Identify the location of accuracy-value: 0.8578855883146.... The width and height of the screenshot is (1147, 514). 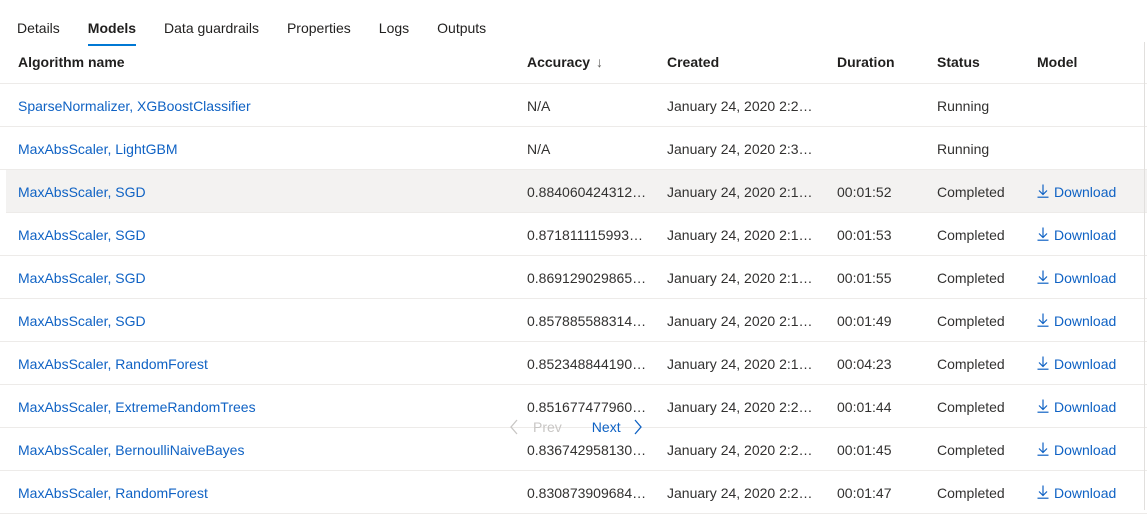
(587, 321).